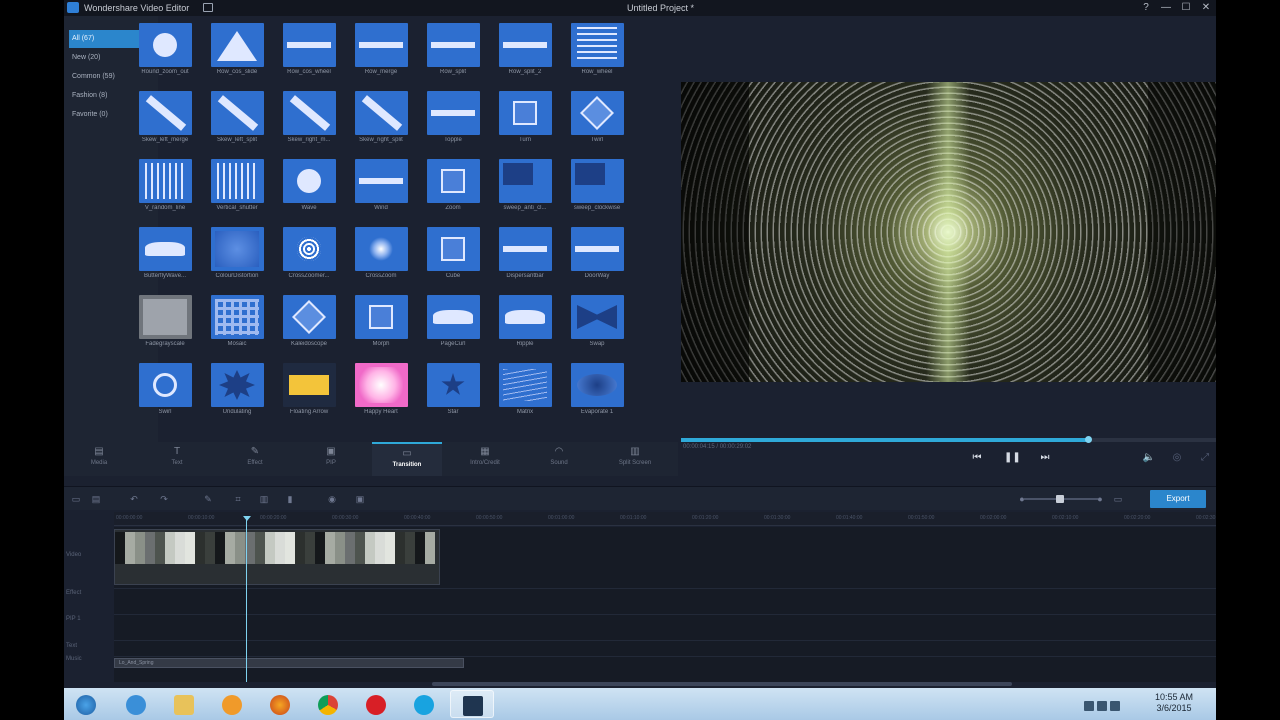 Image resolution: width=1280 pixels, height=720 pixels. I want to click on taskbar-opera, so click(376, 704).